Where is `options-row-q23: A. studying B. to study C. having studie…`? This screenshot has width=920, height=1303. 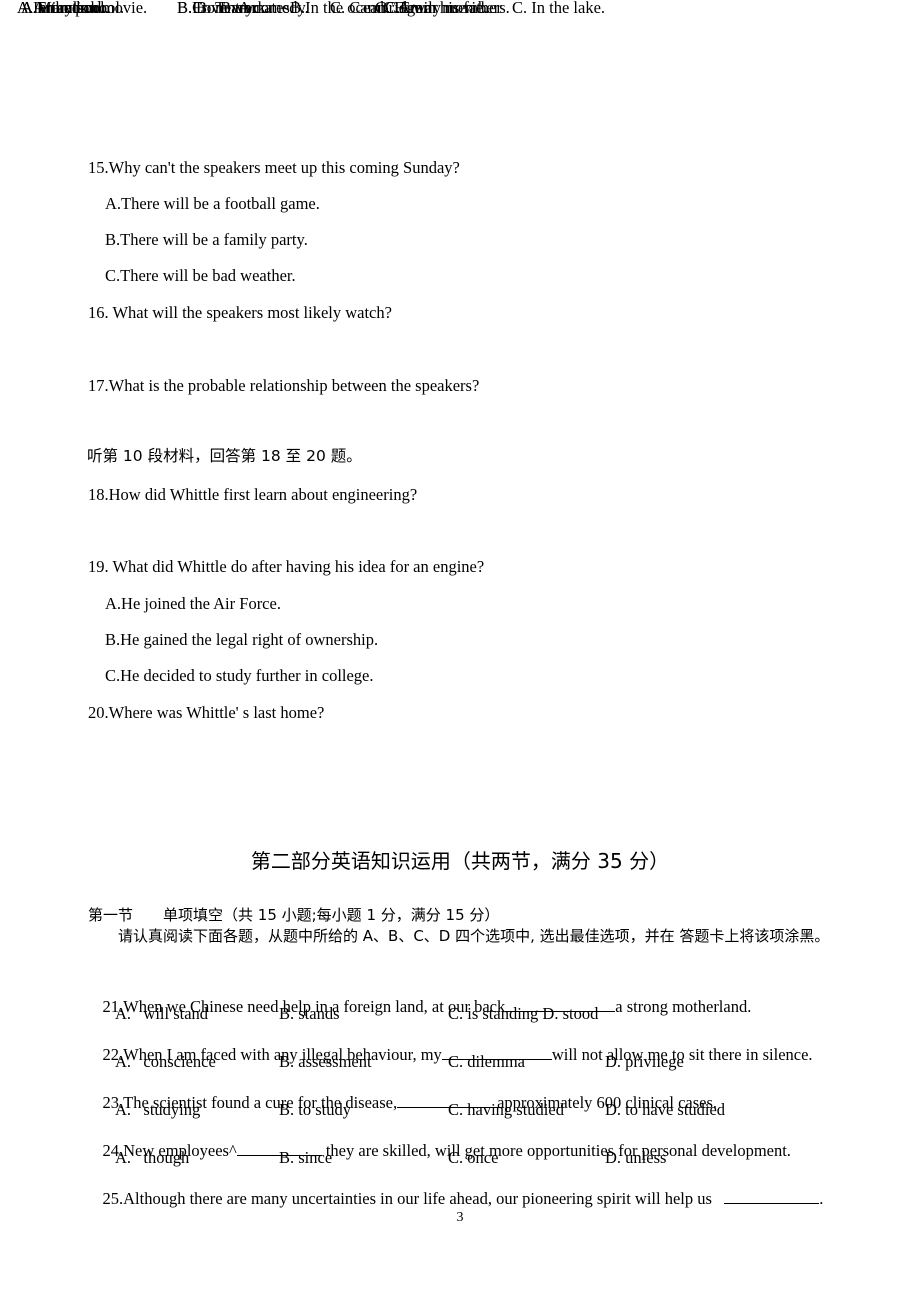
options-row-q23: A. studying B. to study C. having studie… is located at coordinates (466, 1111).